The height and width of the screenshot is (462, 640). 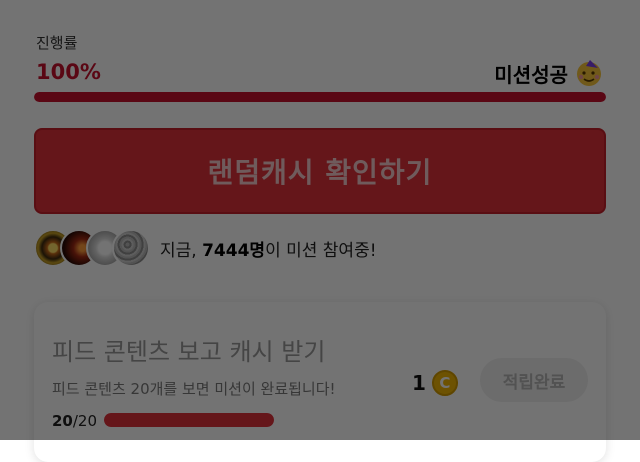 I want to click on mission-progress-fill, so click(x=189, y=420).